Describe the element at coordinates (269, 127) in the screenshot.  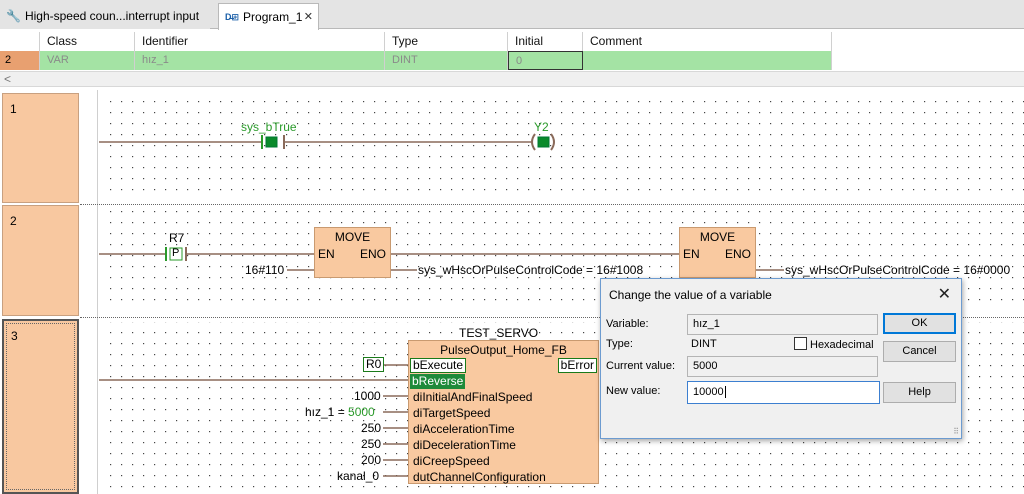
I see `contact-label: sys_bTrue` at that location.